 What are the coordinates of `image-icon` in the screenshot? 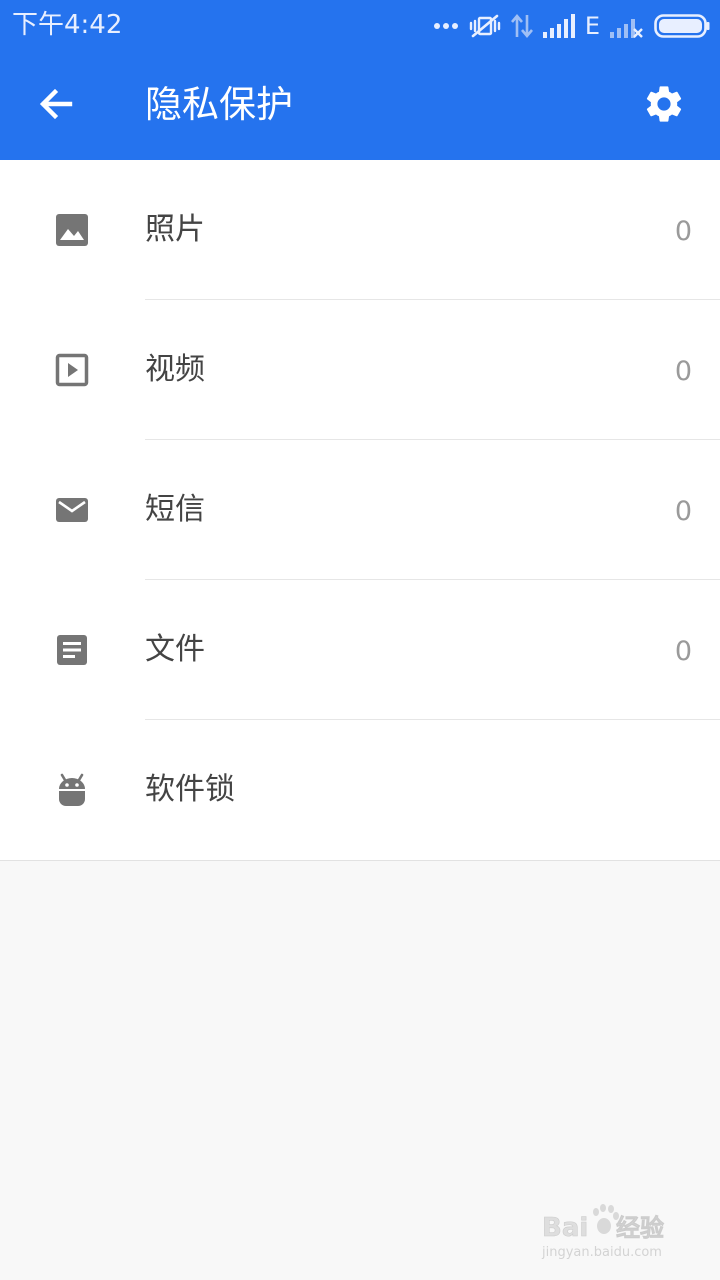 It's located at (72, 230).